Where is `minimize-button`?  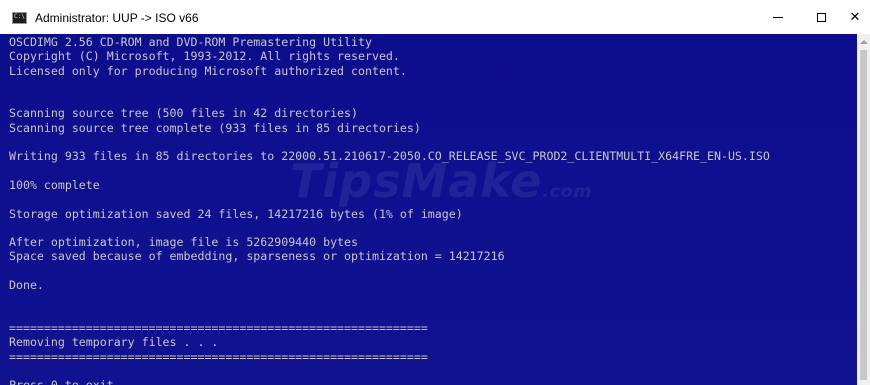 minimize-button is located at coordinates (778, 17).